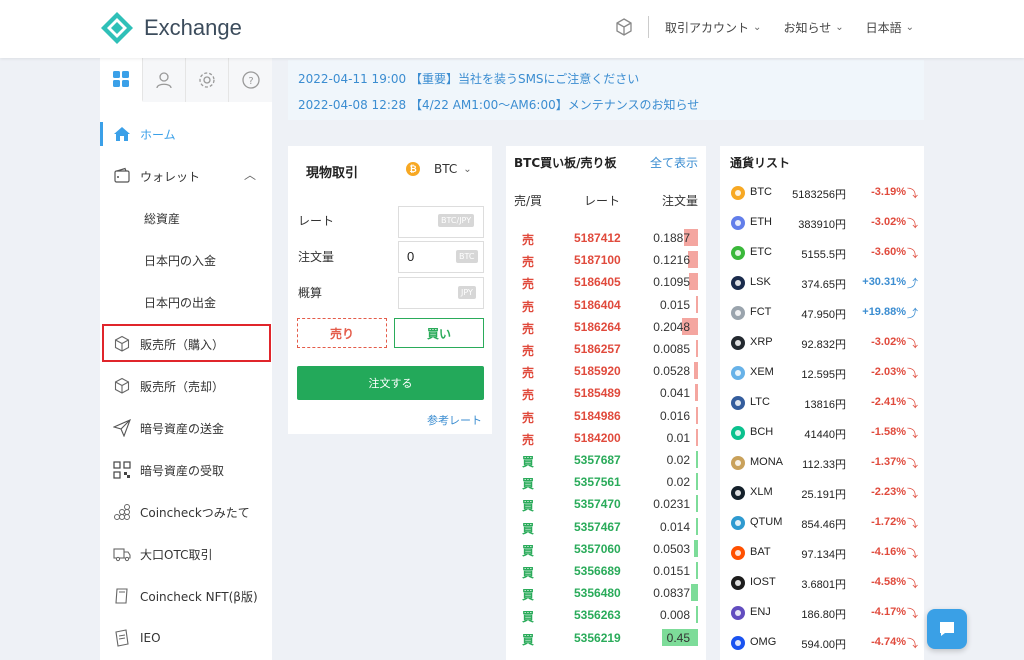  I want to click on row-side: 買, so click(528, 506).